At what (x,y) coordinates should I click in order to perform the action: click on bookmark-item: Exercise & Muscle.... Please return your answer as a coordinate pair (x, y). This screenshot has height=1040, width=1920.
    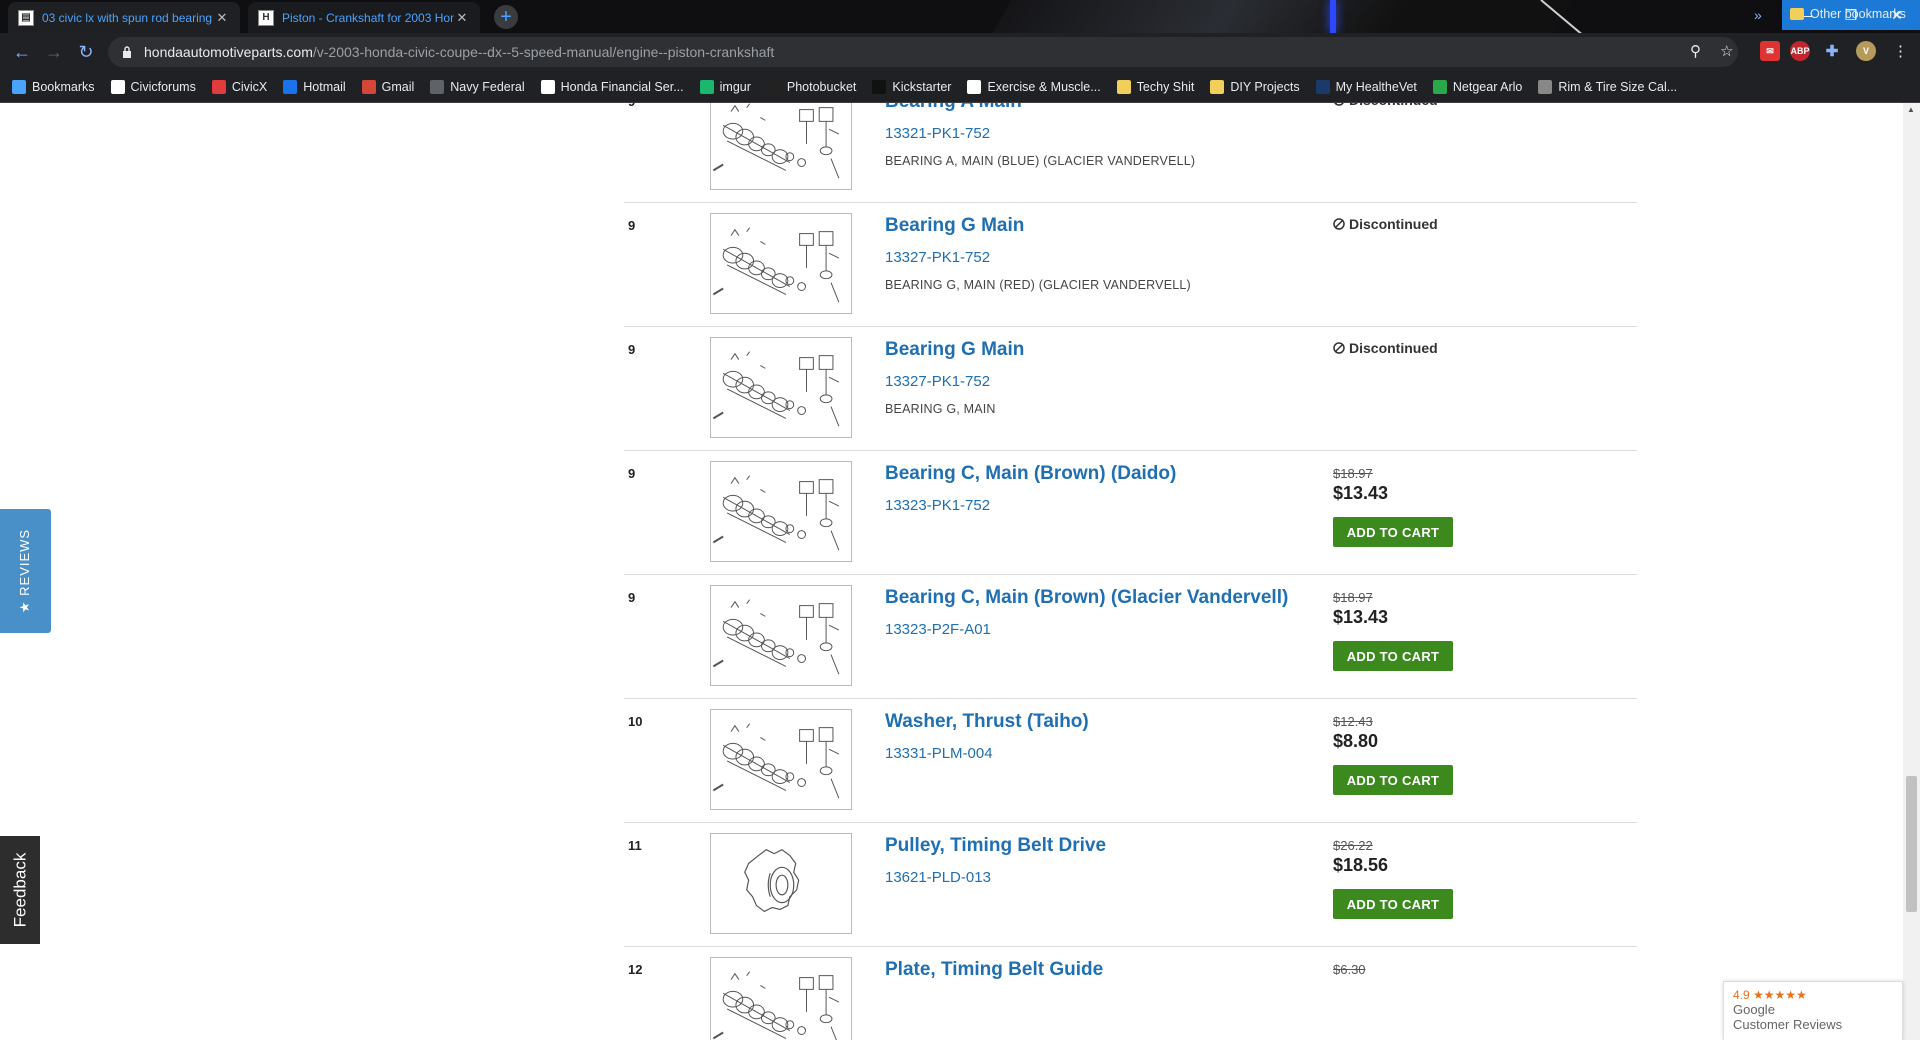
    Looking at the image, I should click on (1034, 86).